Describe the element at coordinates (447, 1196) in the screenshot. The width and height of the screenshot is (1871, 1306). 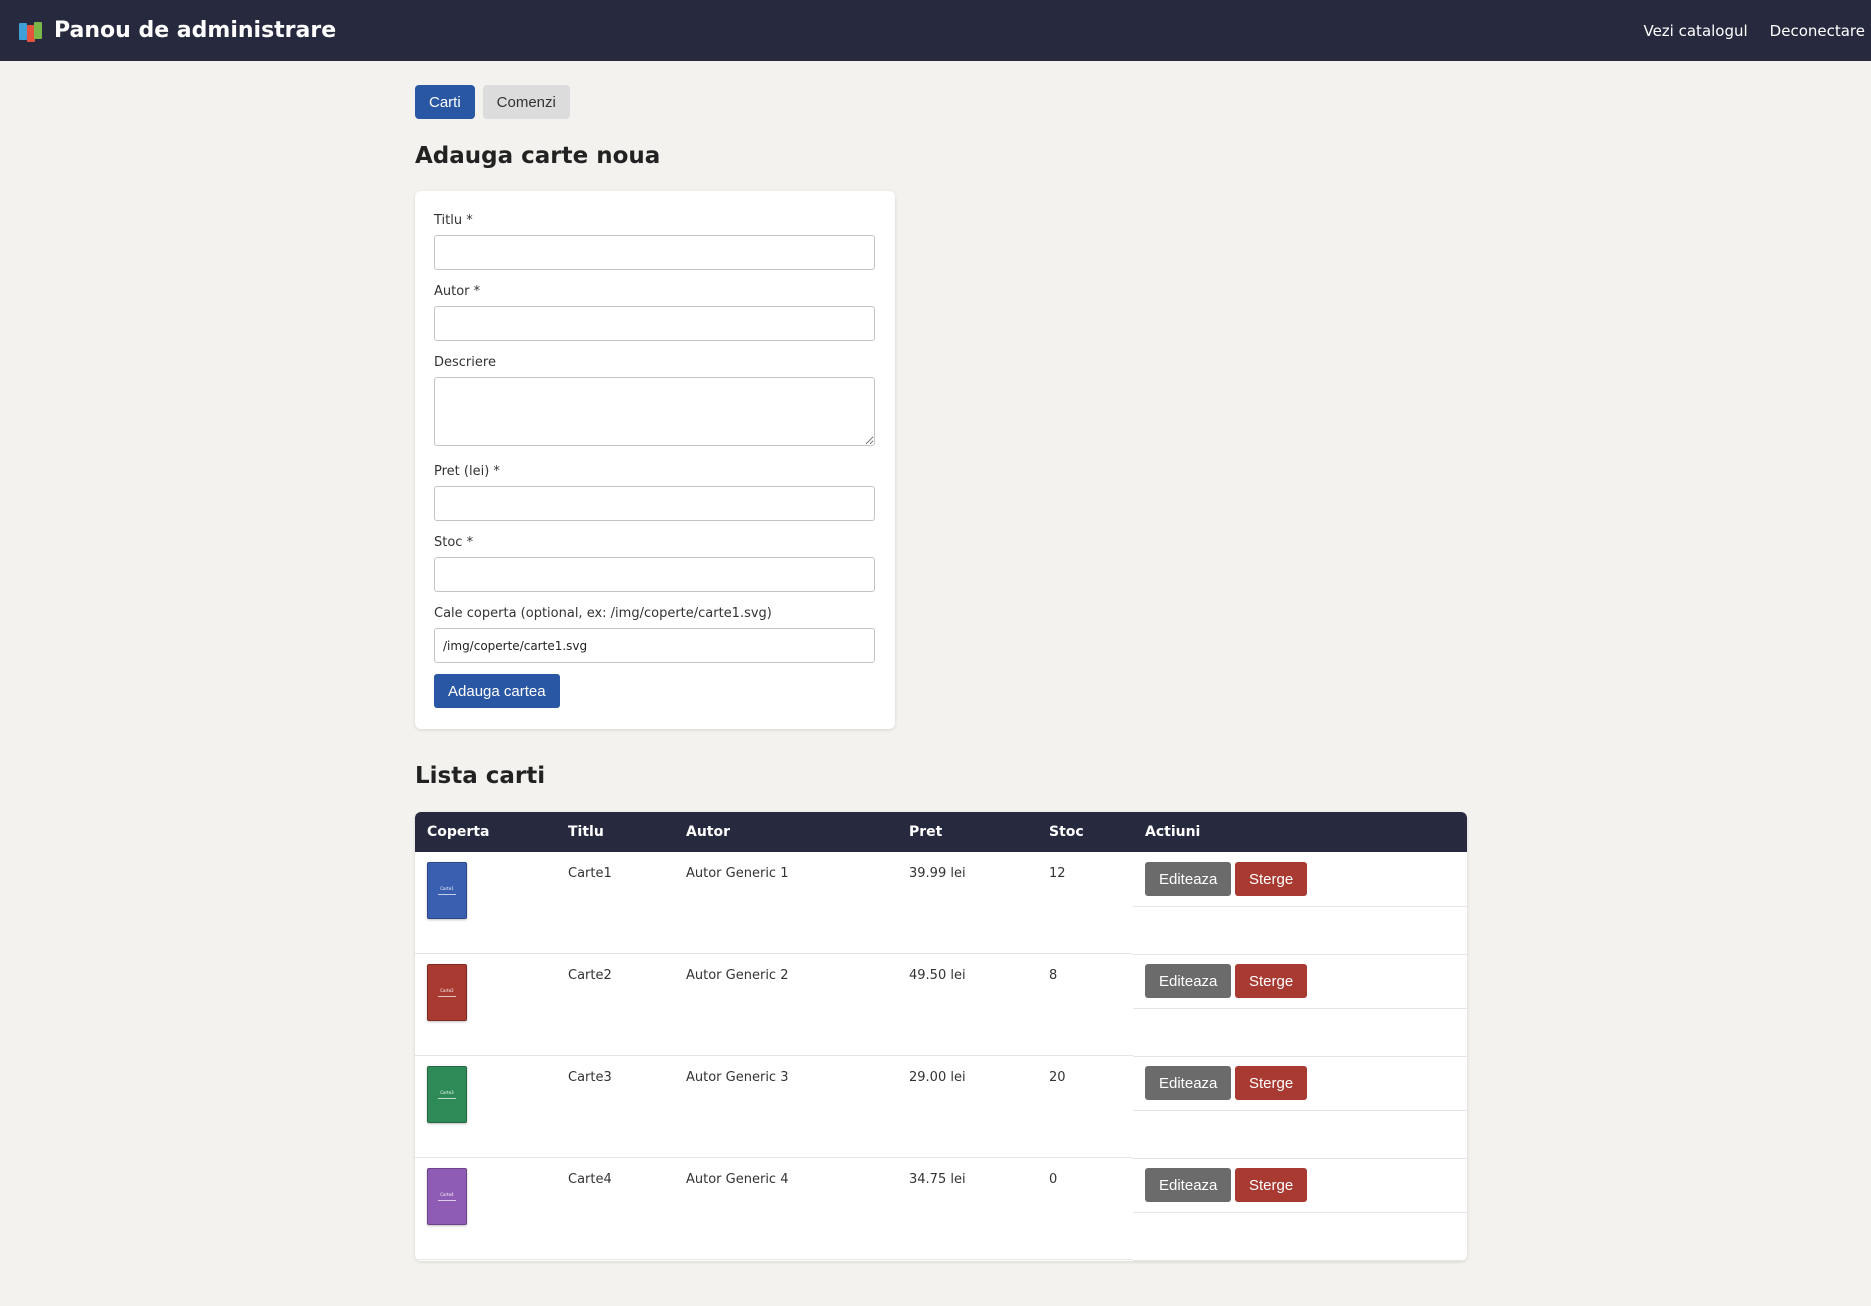
I see `book-cover-image: Carte4` at that location.